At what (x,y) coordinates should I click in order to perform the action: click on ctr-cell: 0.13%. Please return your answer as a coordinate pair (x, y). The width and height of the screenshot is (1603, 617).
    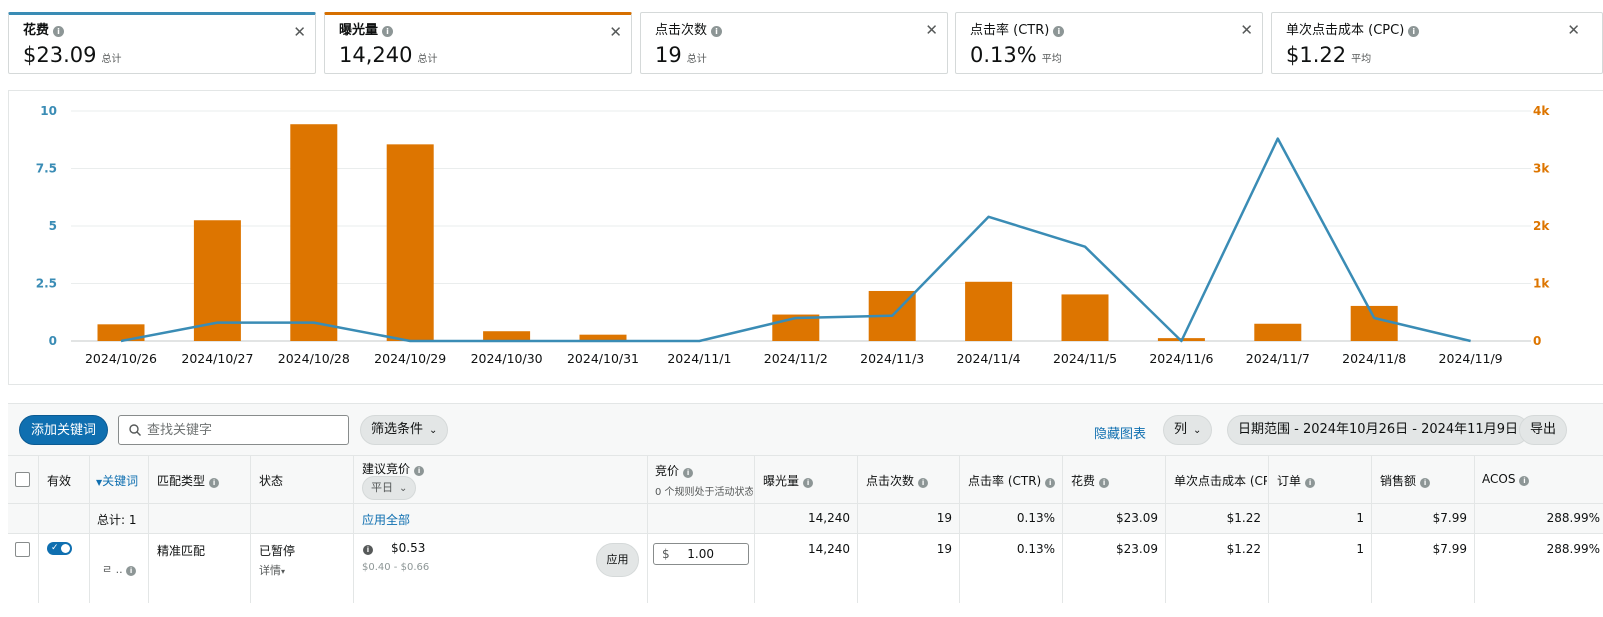
    Looking at the image, I should click on (1035, 549).